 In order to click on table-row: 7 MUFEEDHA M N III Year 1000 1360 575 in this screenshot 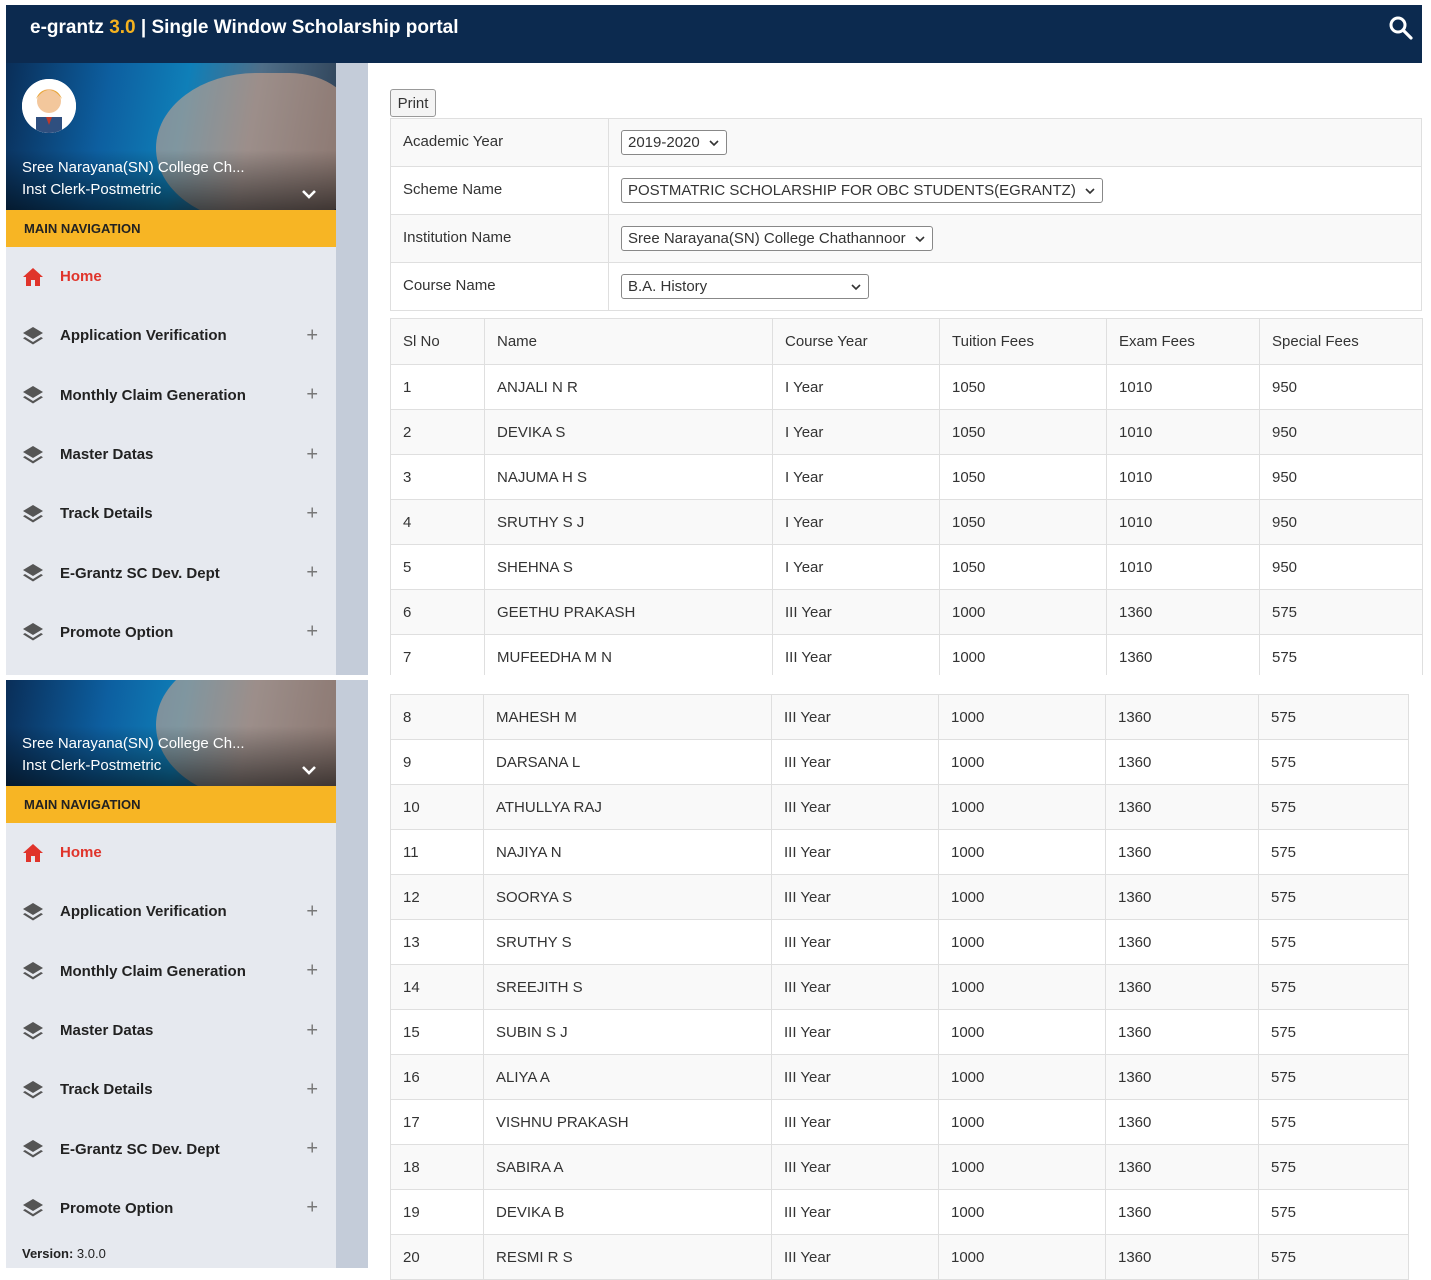, I will do `click(906, 657)`.